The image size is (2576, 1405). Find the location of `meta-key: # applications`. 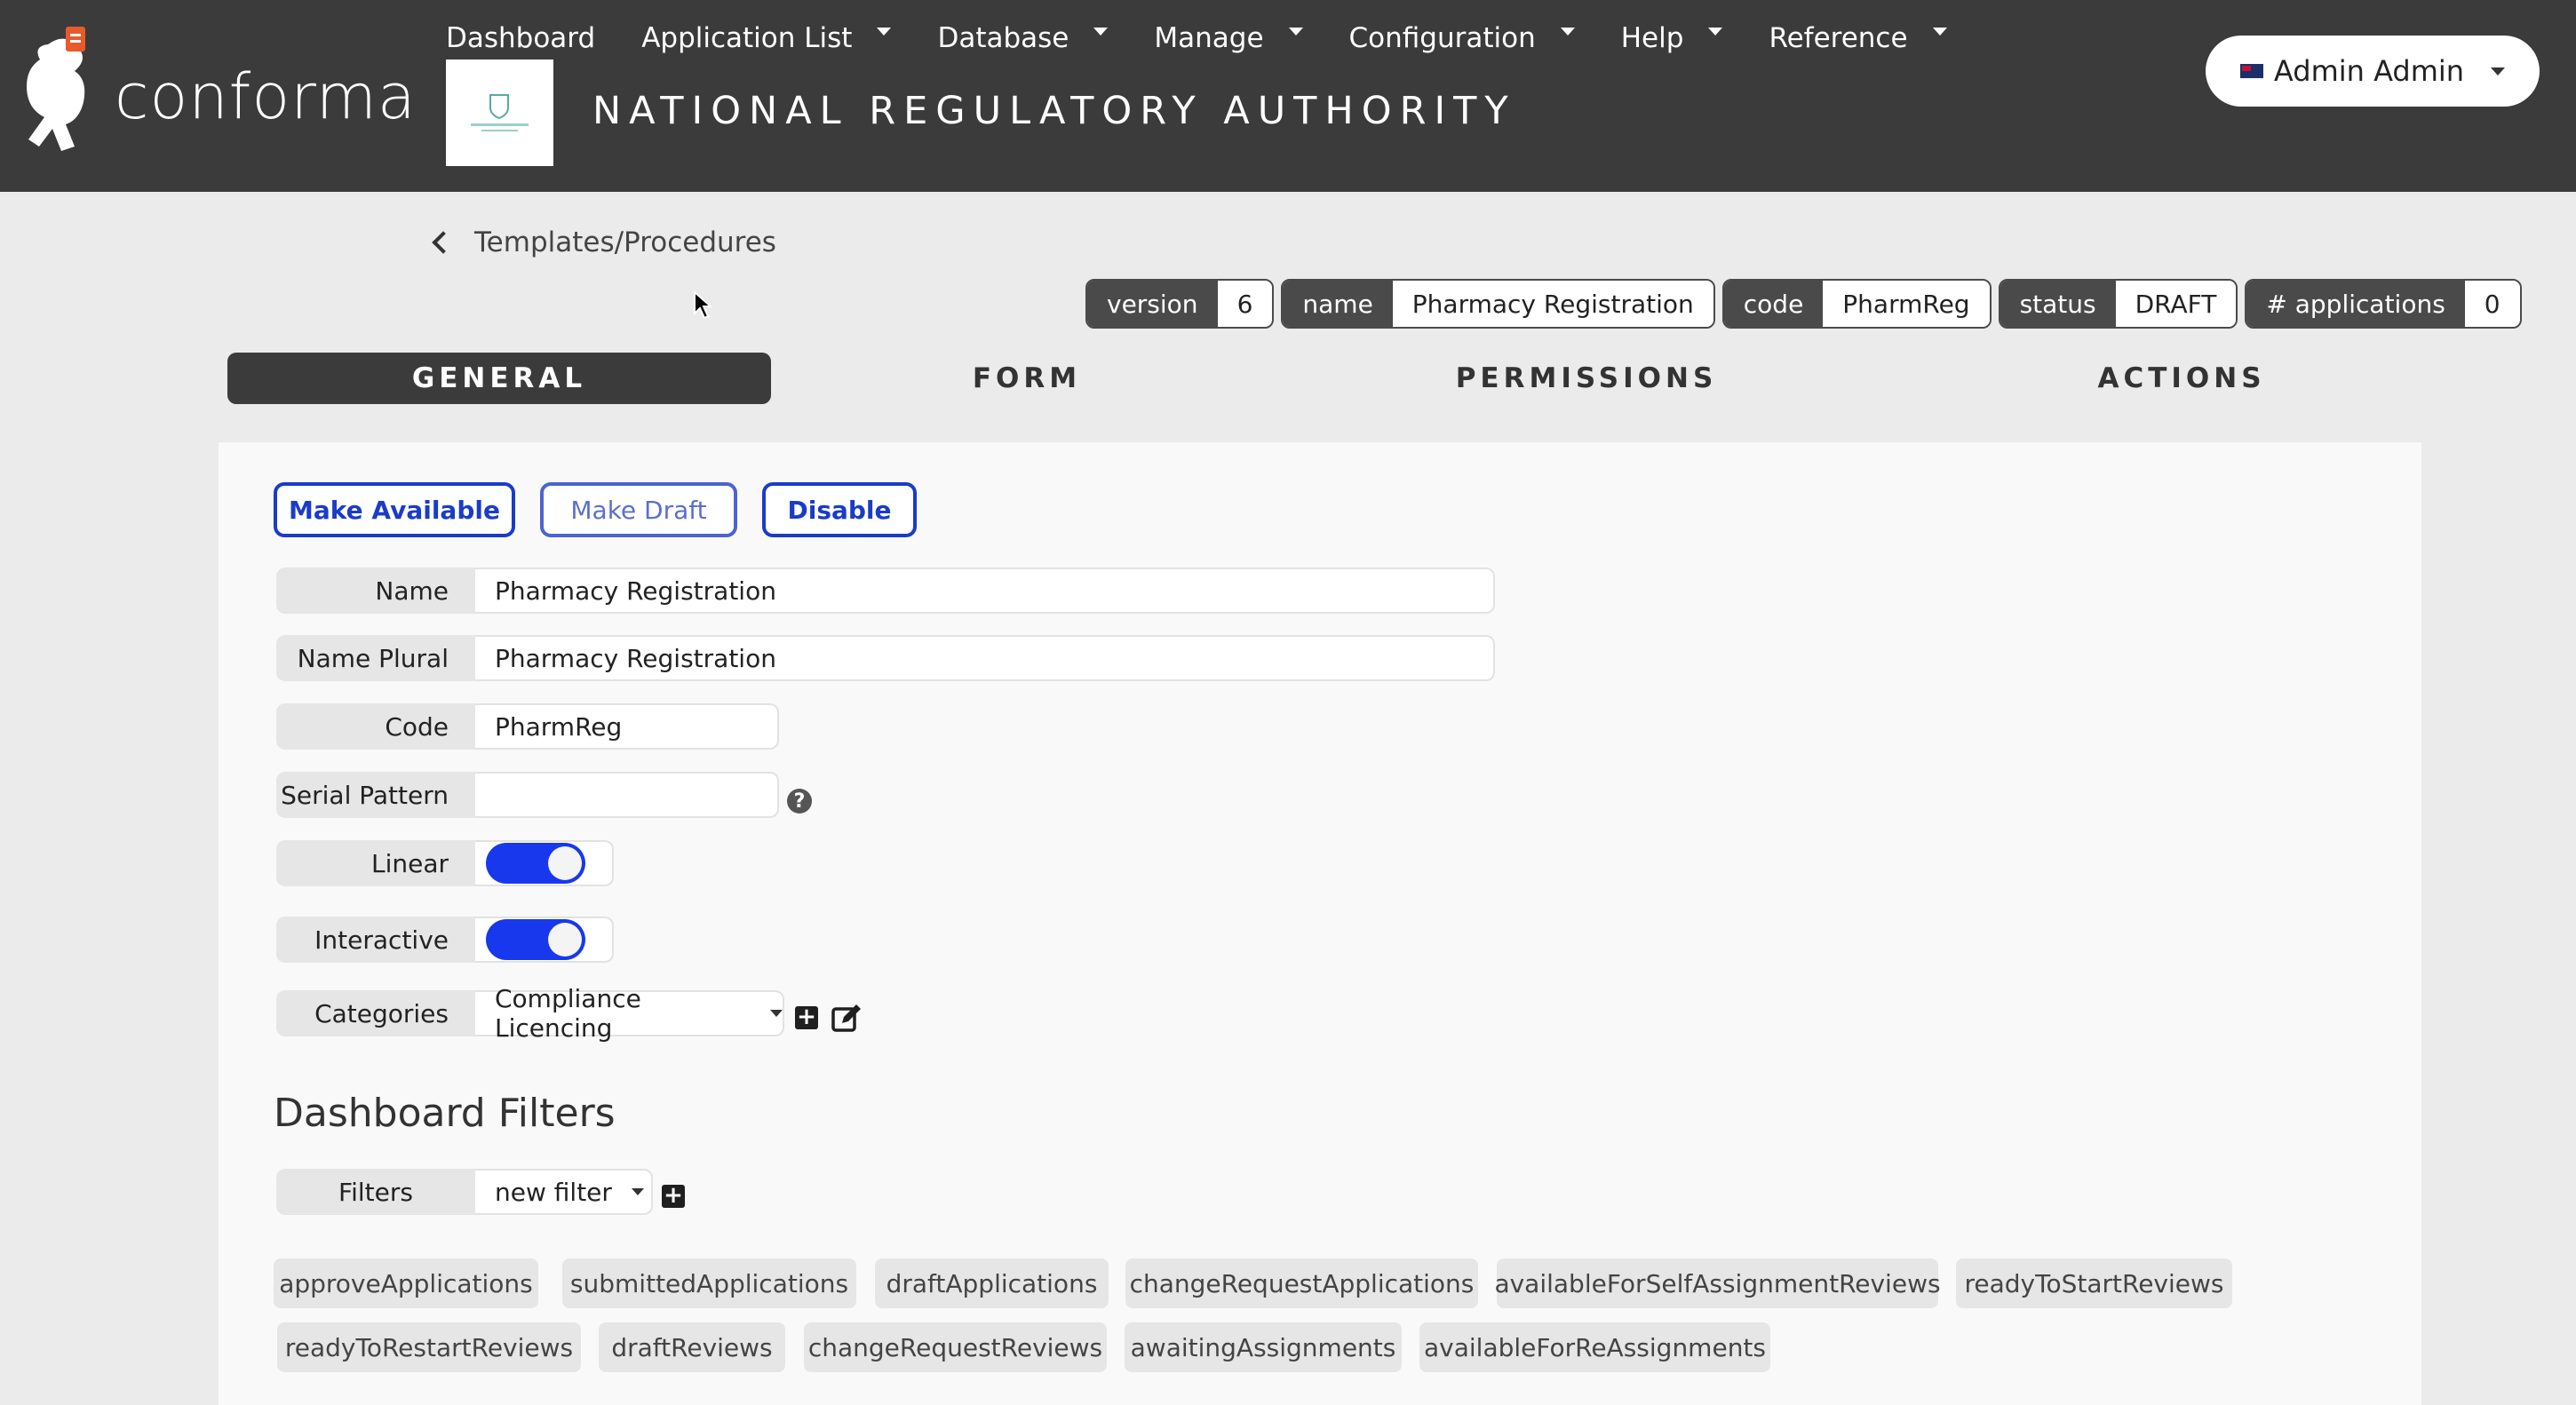

meta-key: # applications is located at coordinates (2355, 304).